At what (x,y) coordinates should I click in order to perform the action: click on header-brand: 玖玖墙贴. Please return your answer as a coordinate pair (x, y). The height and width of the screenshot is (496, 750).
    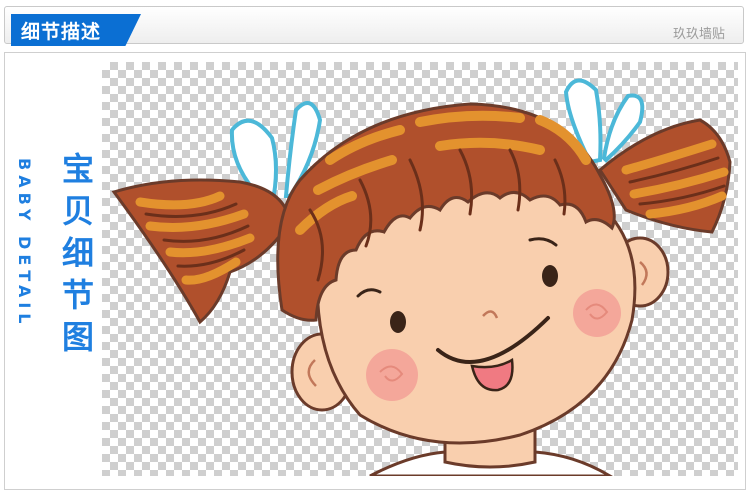
    Looking at the image, I should click on (698, 34).